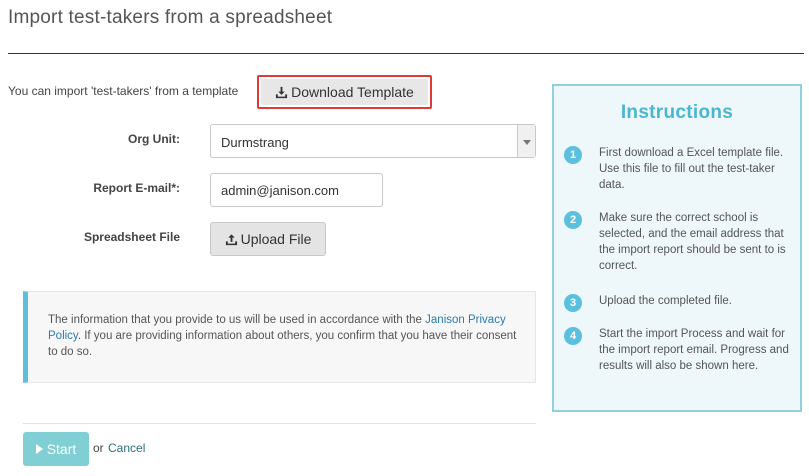 The image size is (809, 476). I want to click on org-unit-value: Durmstrang, so click(255, 142).